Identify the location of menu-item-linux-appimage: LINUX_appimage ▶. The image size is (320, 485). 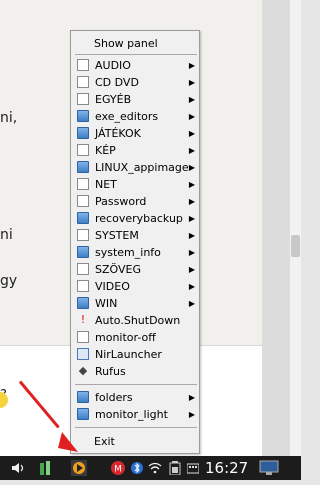
(136, 167).